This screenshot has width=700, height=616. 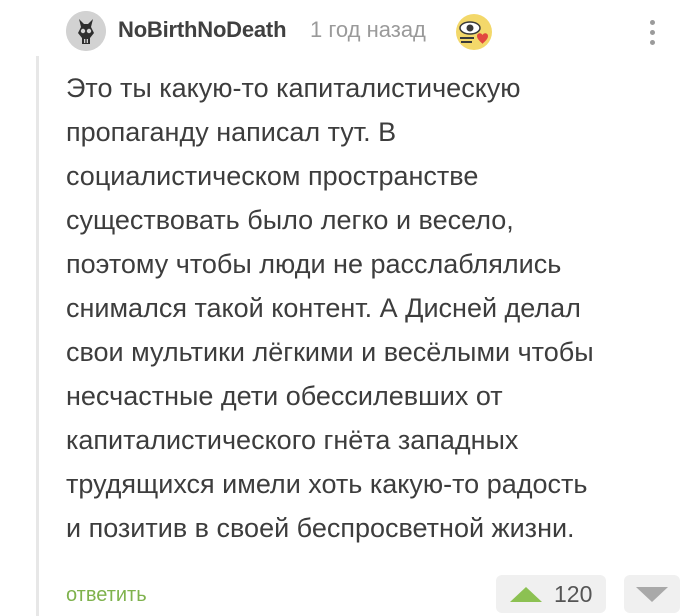 What do you see at coordinates (474, 32) in the screenshot?
I see `eye-heart-award-icon` at bounding box center [474, 32].